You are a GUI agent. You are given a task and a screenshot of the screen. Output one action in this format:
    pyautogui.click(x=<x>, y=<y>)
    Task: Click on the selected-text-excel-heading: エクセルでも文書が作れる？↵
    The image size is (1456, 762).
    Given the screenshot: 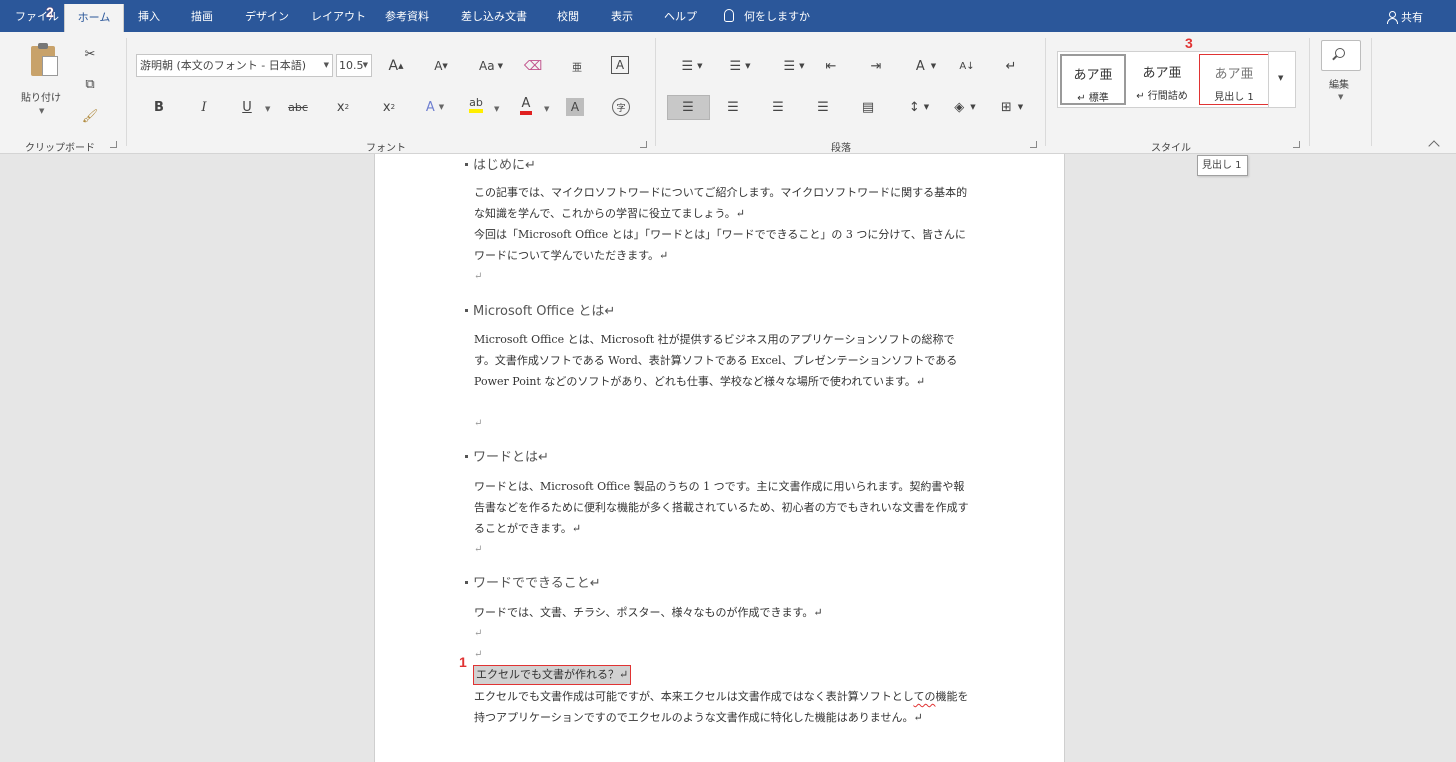 What is the action you would take?
    pyautogui.click(x=552, y=675)
    